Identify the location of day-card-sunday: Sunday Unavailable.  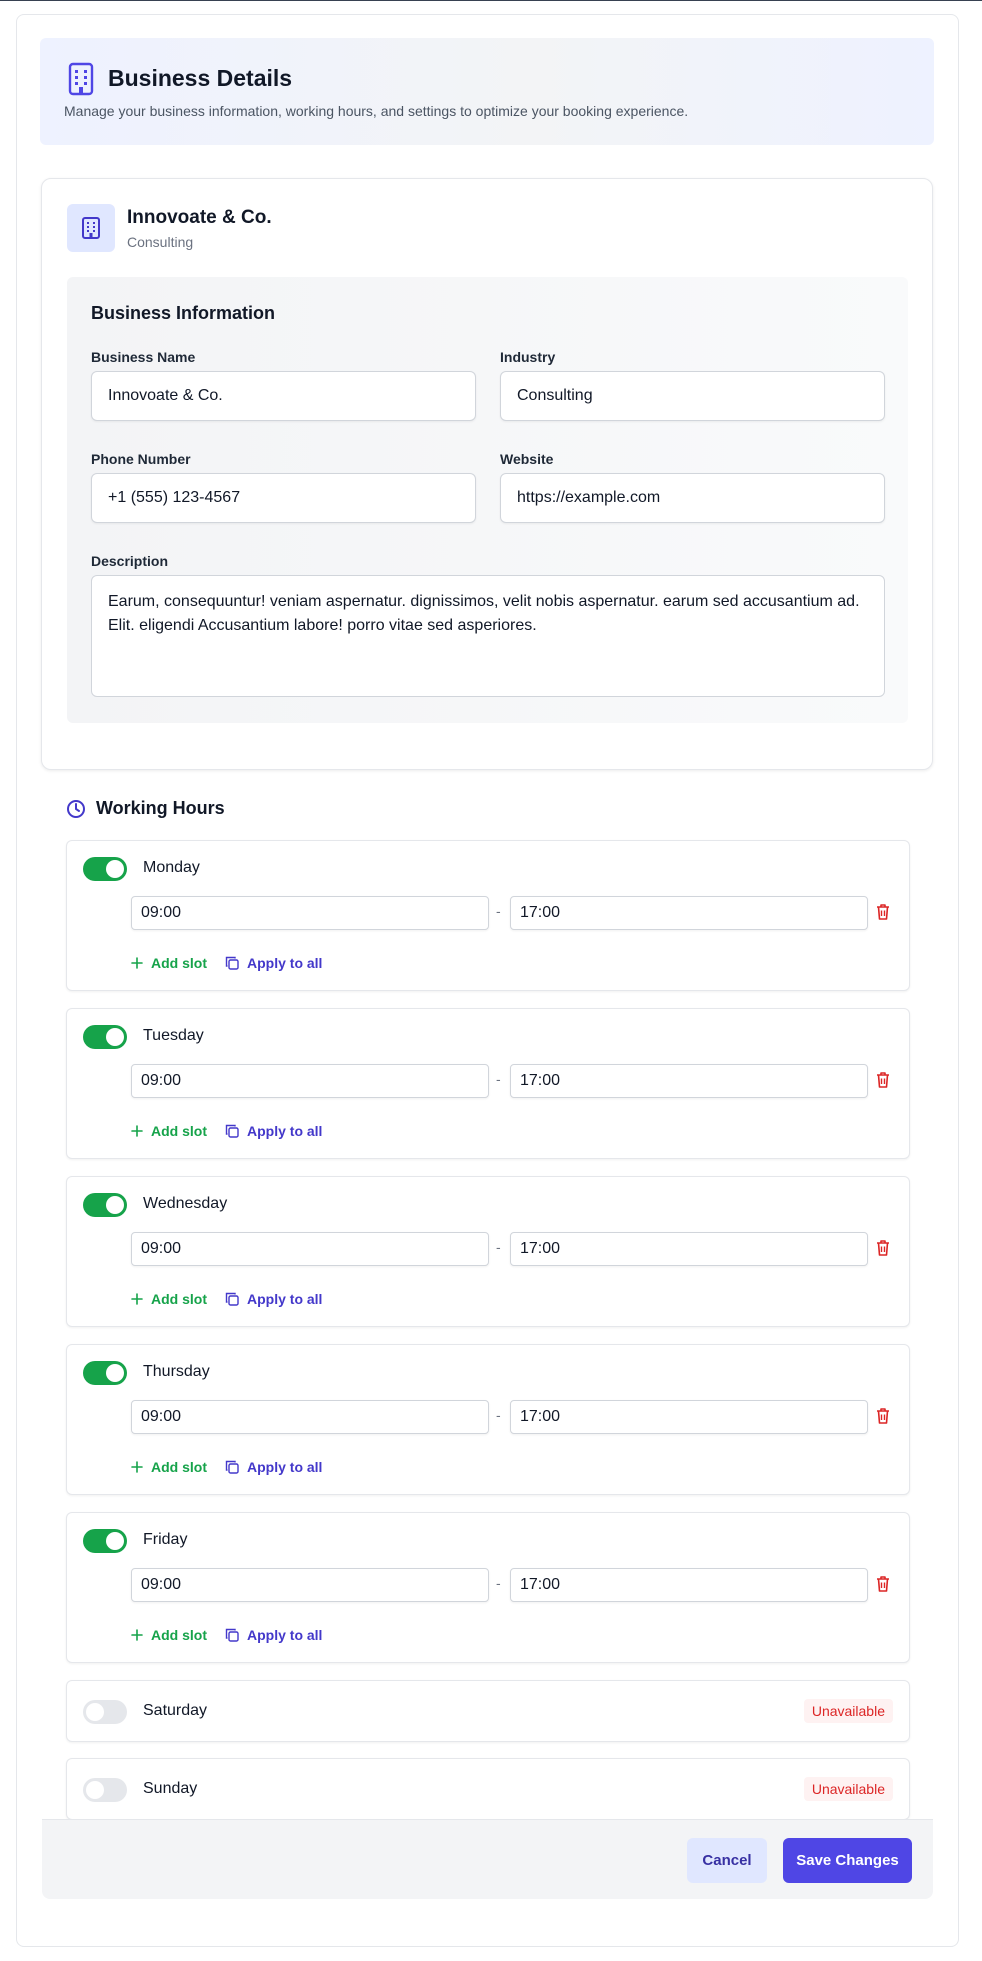
(488, 1789).